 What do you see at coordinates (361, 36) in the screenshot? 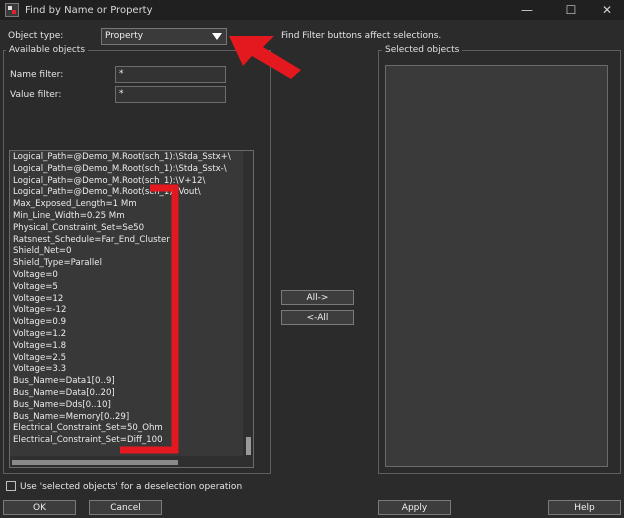
I see `info-text: Find Filter buttons affect selections.` at bounding box center [361, 36].